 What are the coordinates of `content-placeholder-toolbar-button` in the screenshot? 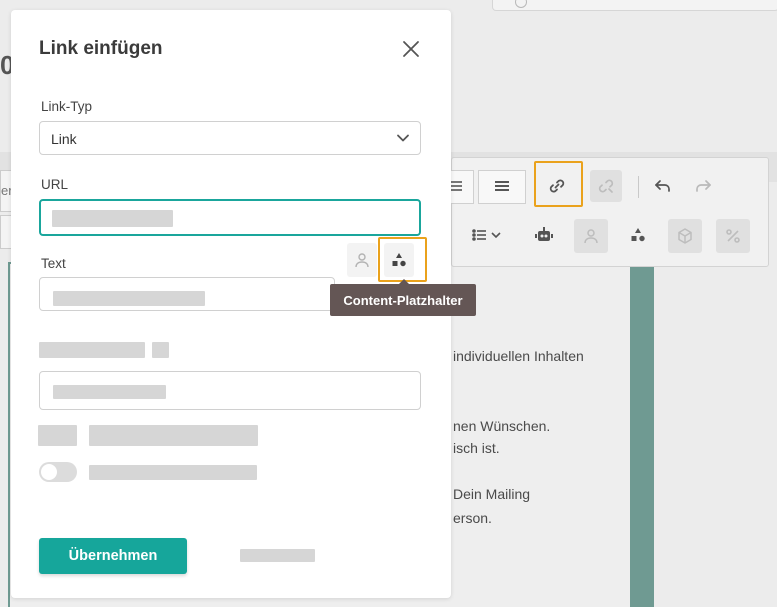 It's located at (638, 235).